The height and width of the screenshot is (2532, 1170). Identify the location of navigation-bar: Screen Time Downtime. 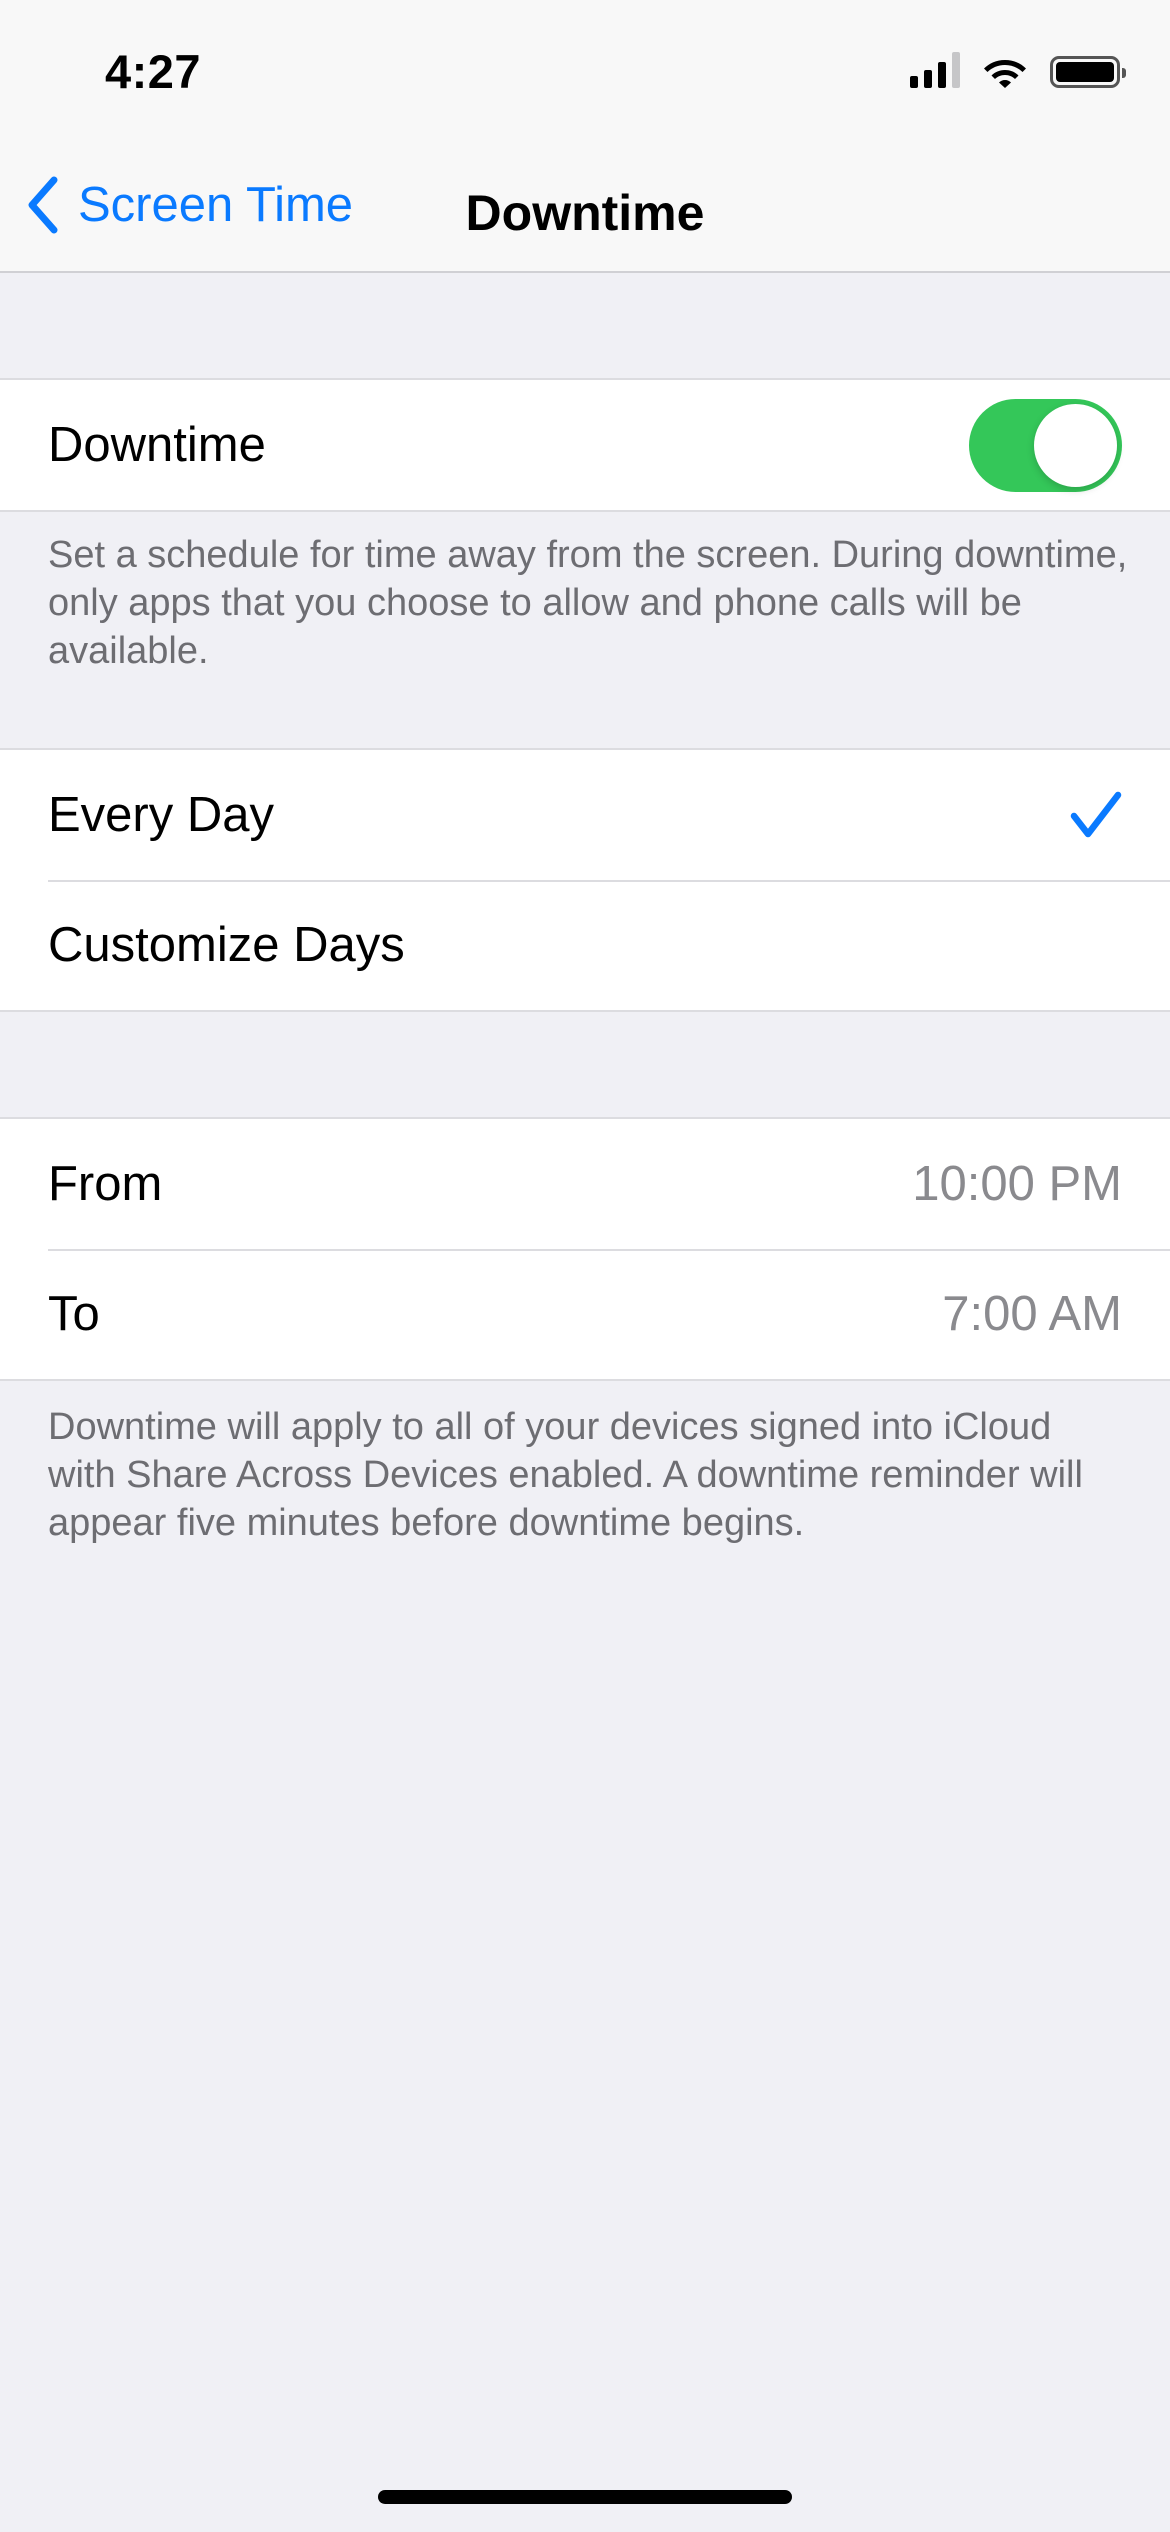
(585, 206).